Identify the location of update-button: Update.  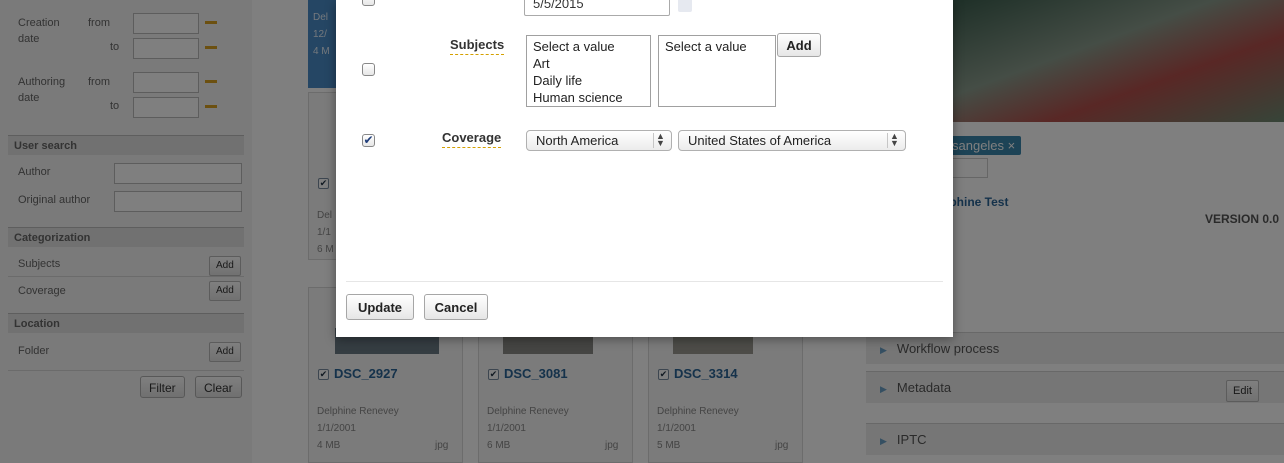
(380, 307).